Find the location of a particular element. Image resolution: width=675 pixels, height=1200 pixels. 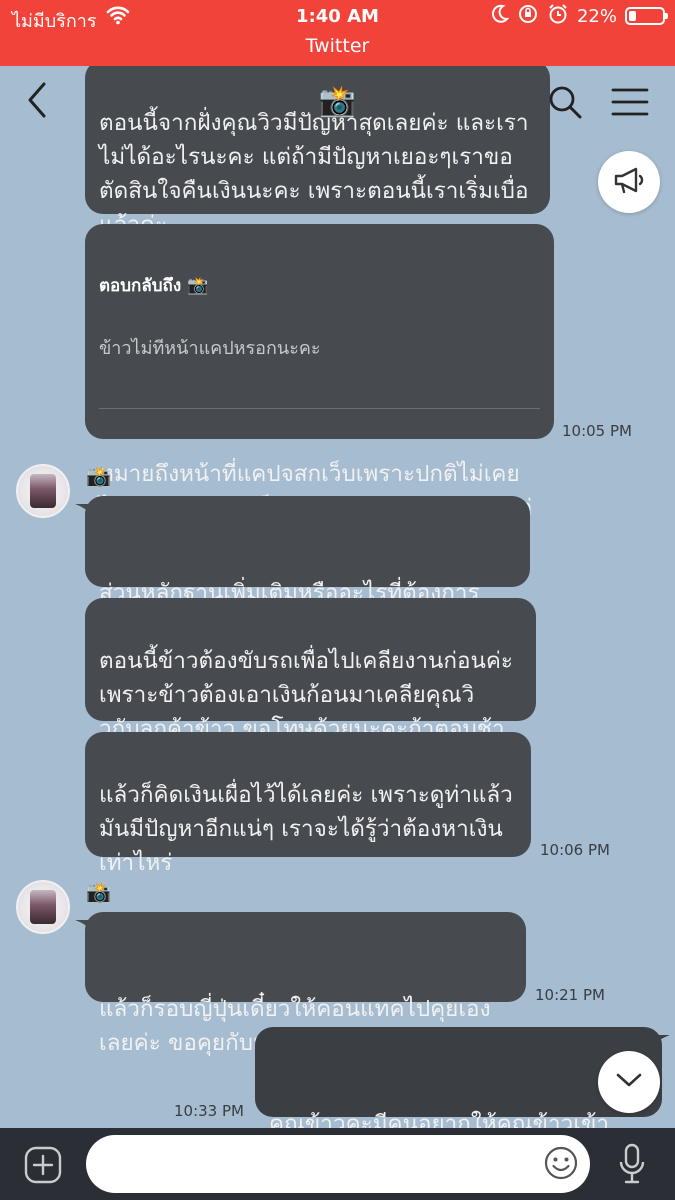

message-timestamp: 10:05 PM is located at coordinates (597, 431).